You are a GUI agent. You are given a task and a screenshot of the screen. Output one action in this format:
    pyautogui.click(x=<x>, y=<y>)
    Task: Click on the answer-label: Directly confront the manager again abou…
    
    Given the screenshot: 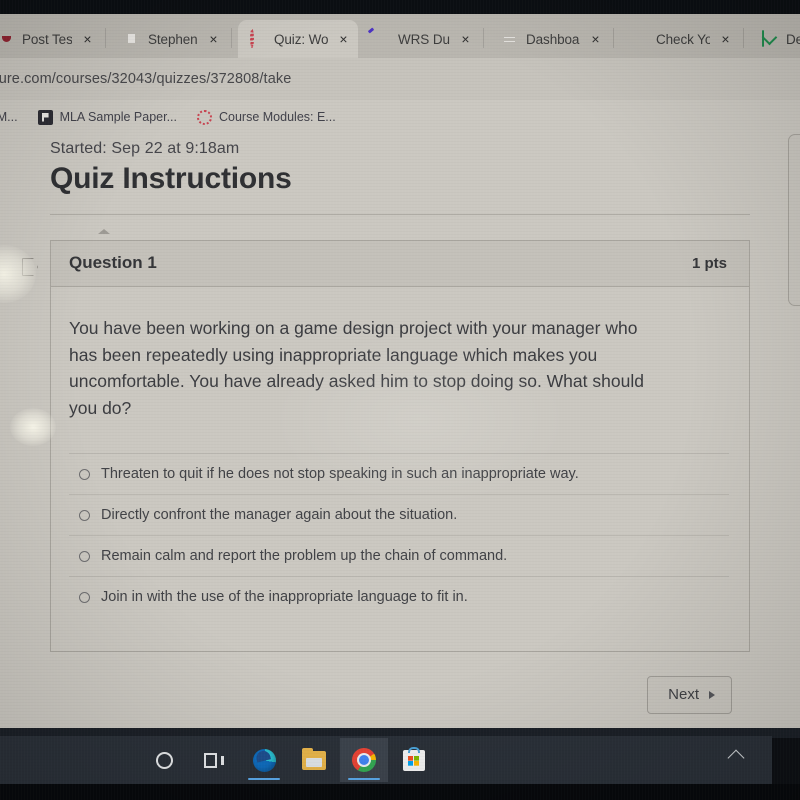 What is the action you would take?
    pyautogui.click(x=279, y=515)
    